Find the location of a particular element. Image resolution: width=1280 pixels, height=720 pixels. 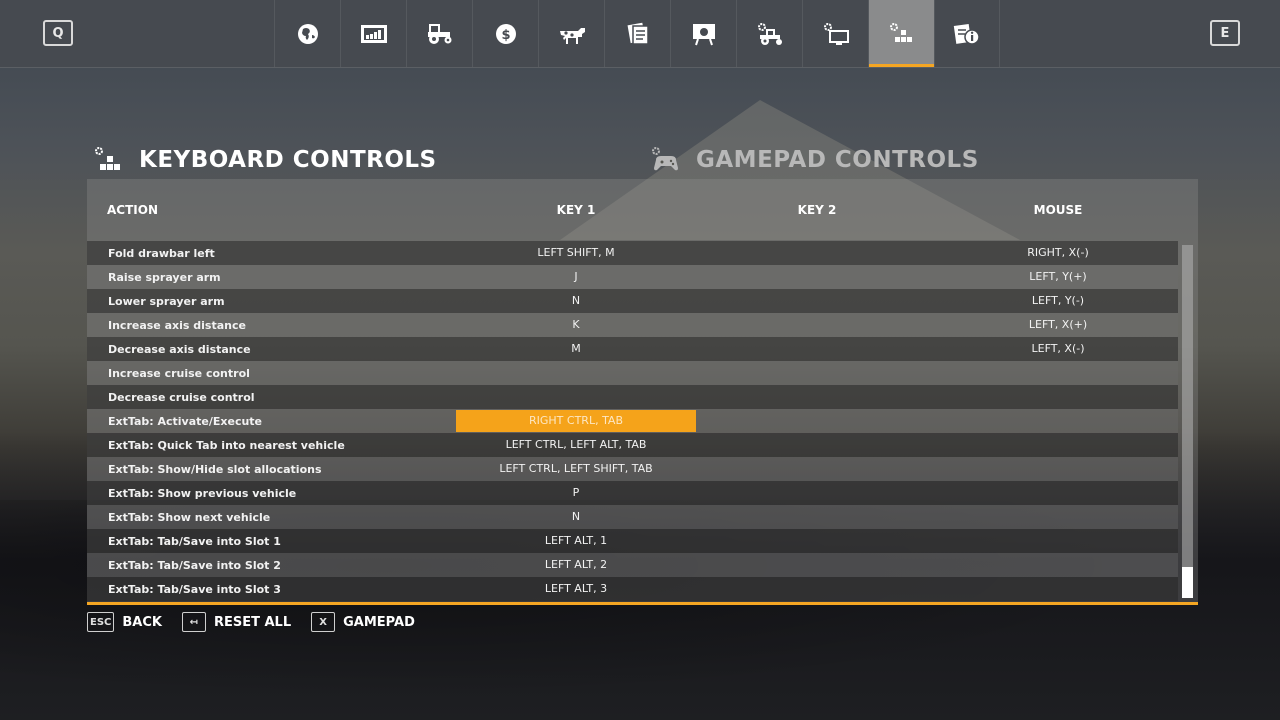

table-row: Decrease cruise control is located at coordinates (632, 397).